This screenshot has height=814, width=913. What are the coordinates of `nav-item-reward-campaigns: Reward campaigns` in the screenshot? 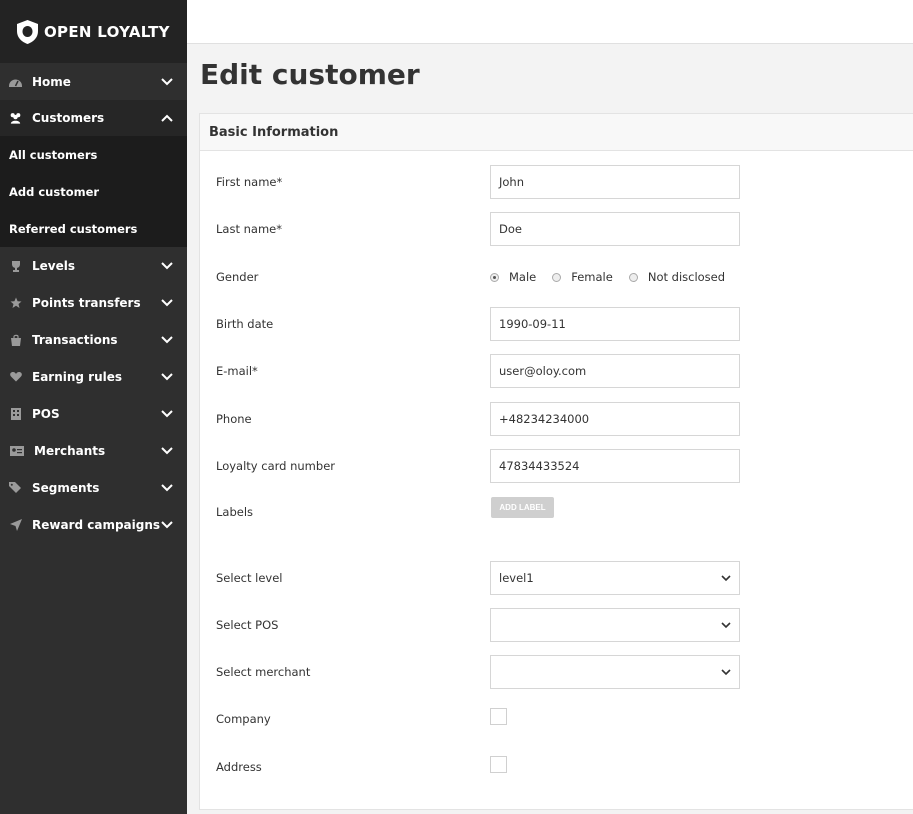 It's located at (93, 524).